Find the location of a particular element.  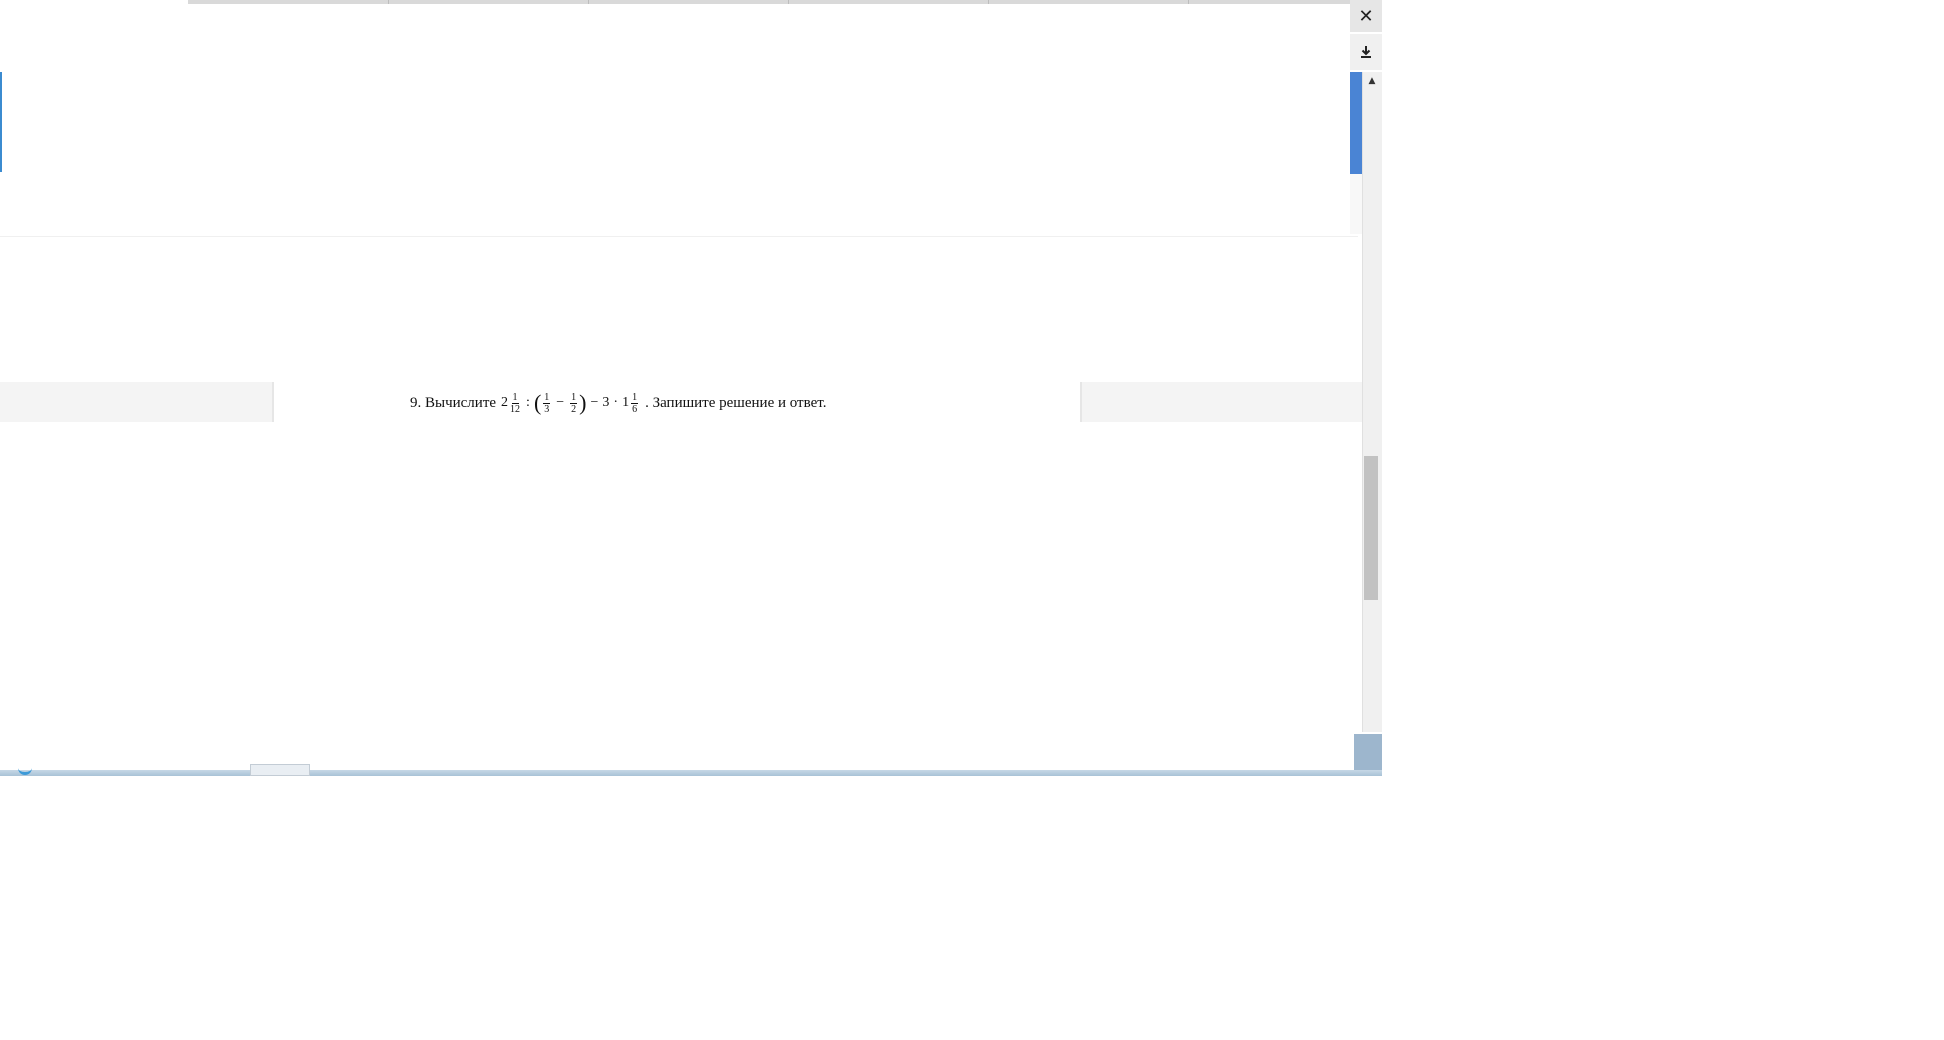

math-expression: 2 1 12 : ( 1 3 − 1 2 ) − 3 · 1 1 6 is located at coordinates (570, 403).